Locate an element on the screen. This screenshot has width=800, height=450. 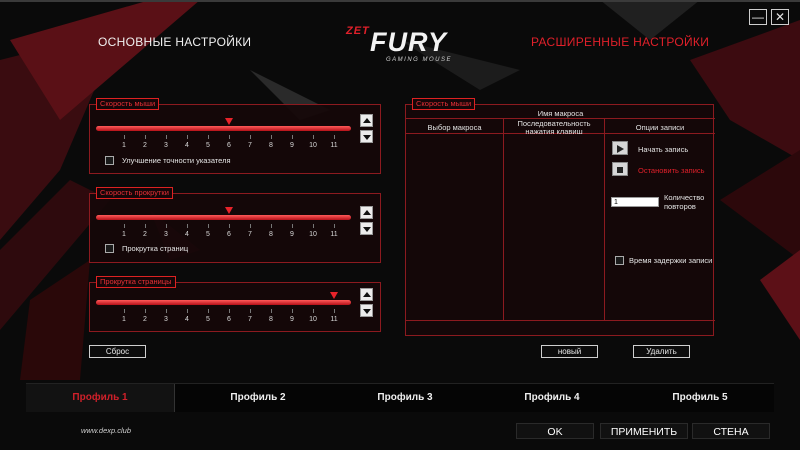
slider-tick-label: 7 is located at coordinates (250, 145).